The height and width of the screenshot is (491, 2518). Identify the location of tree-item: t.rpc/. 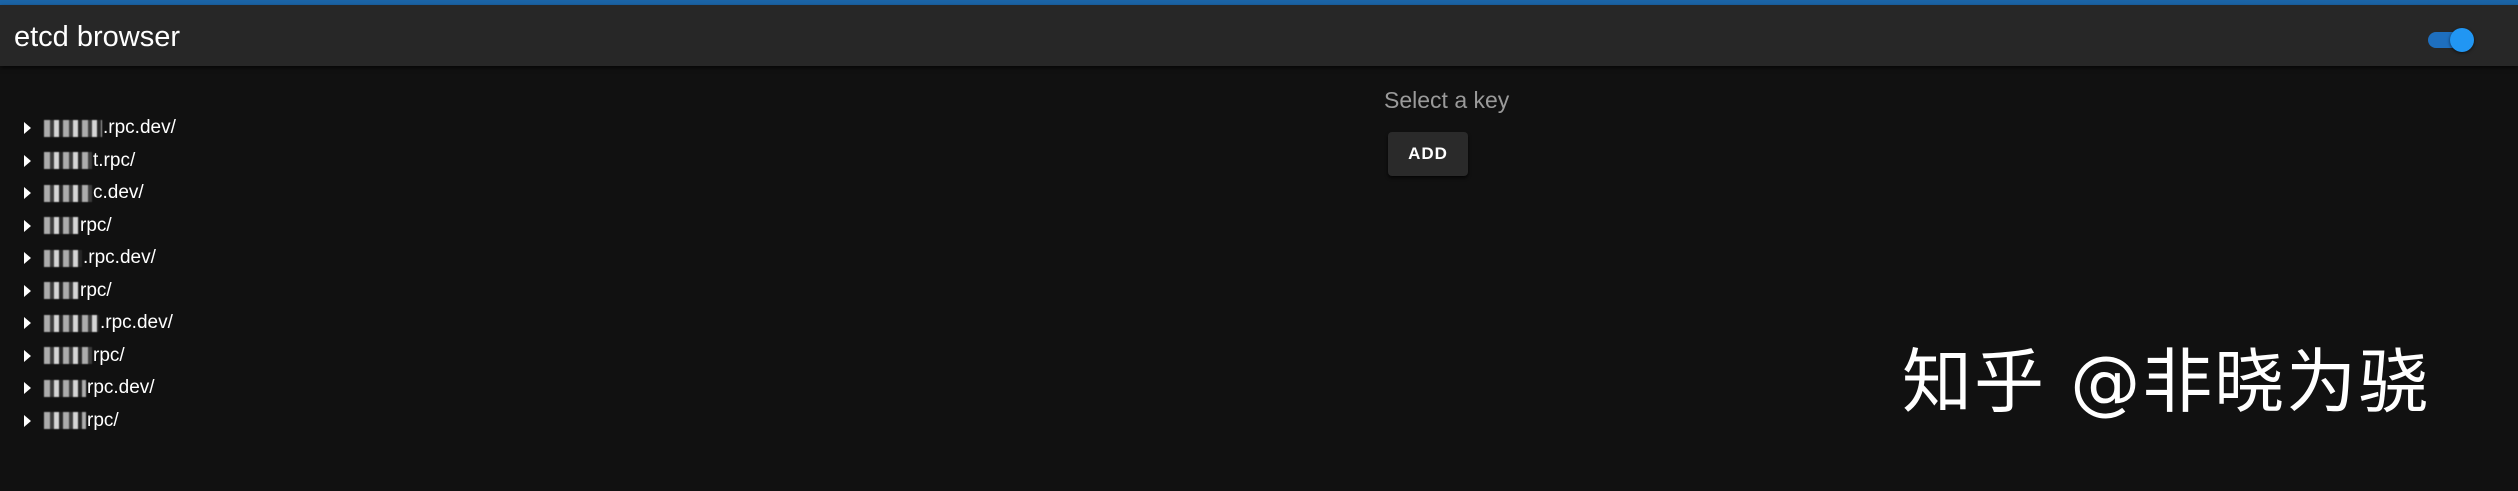
(98, 161).